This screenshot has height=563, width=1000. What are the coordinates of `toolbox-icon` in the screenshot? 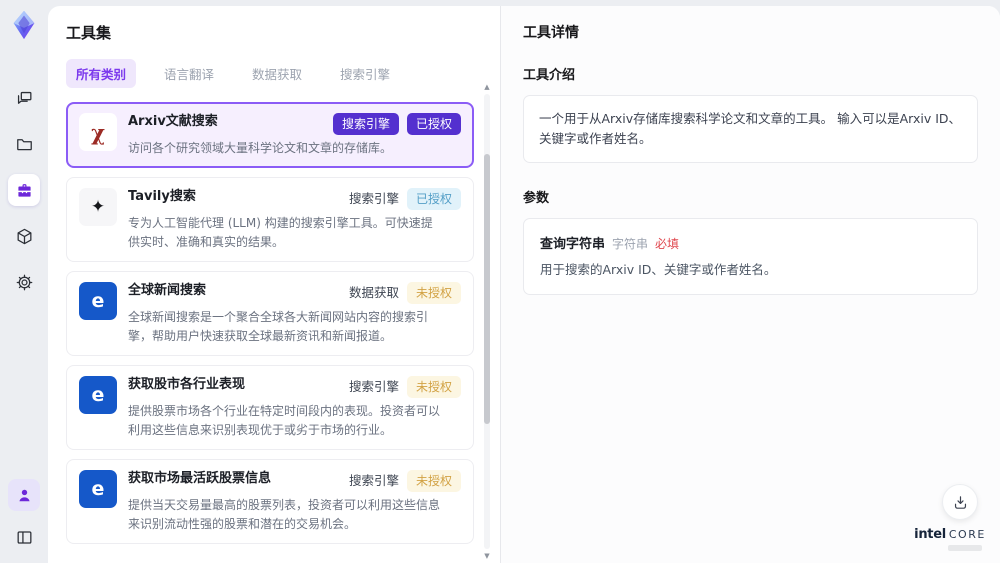 It's located at (24, 190).